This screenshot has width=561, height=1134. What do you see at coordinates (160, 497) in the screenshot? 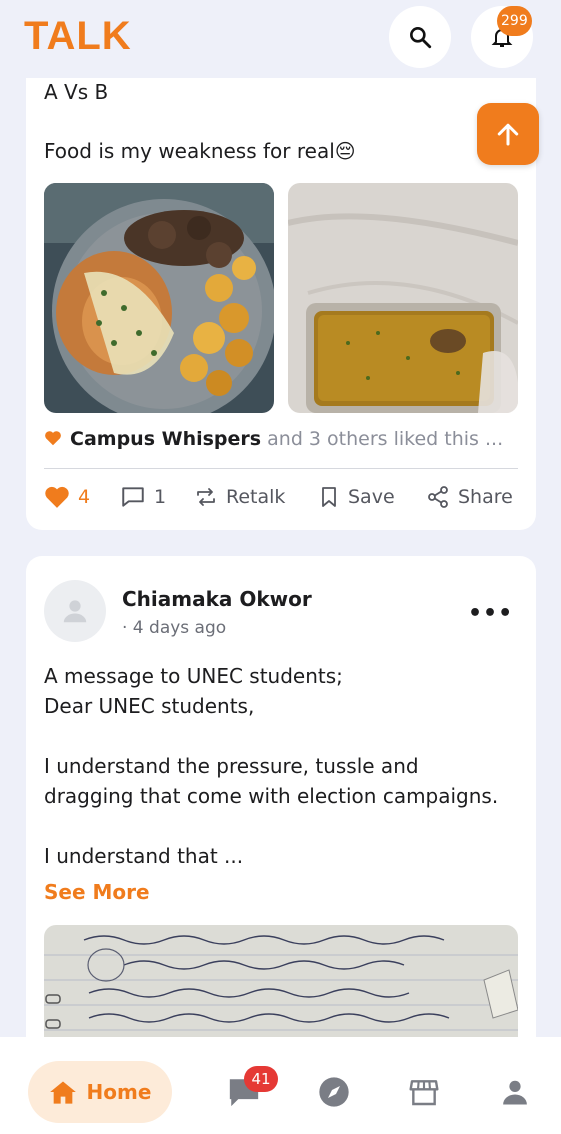
I see `comment-count: 1` at bounding box center [160, 497].